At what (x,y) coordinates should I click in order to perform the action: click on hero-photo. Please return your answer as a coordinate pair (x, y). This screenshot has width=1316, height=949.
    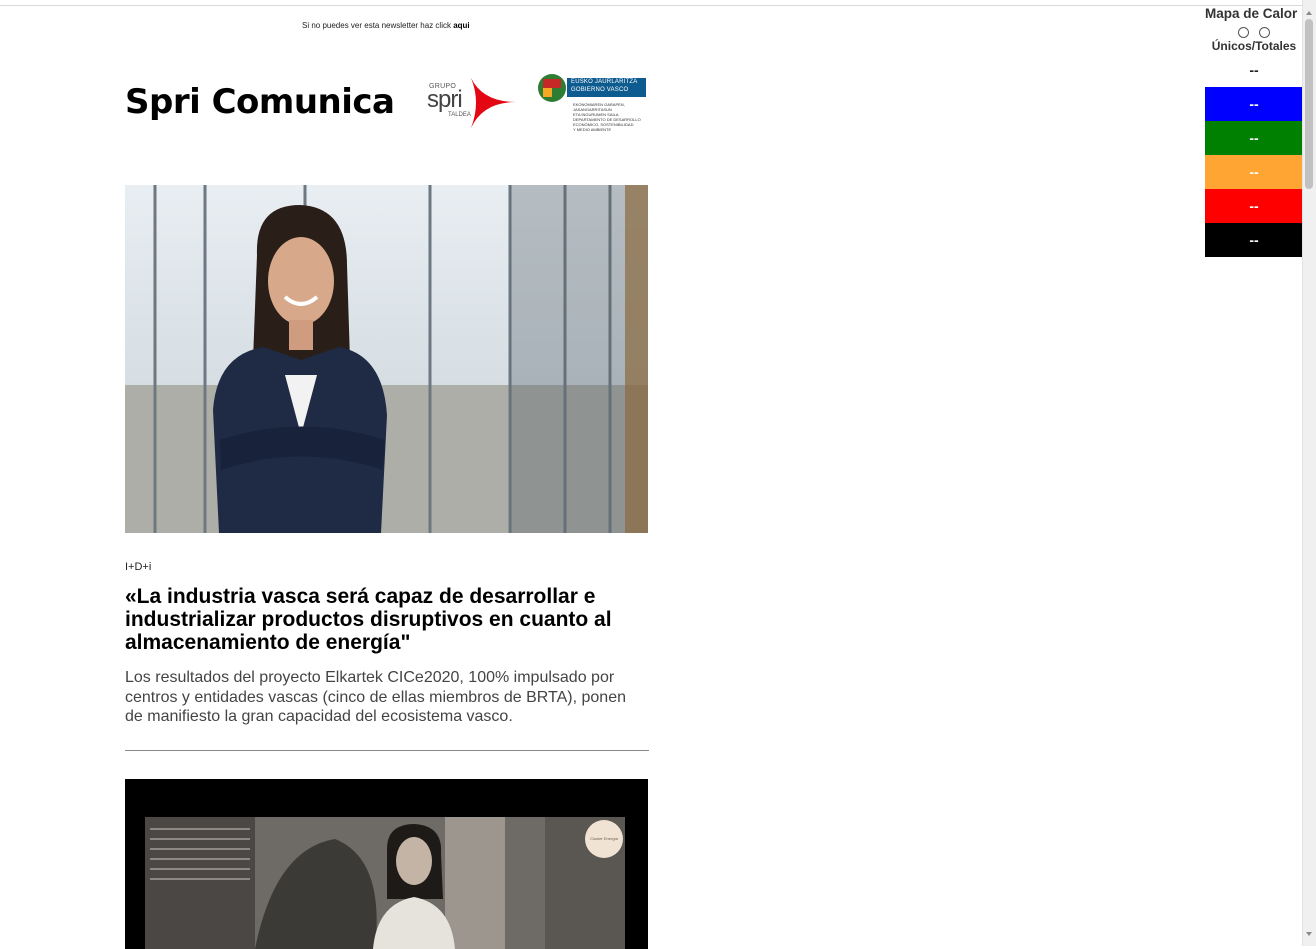
    Looking at the image, I should click on (386, 359).